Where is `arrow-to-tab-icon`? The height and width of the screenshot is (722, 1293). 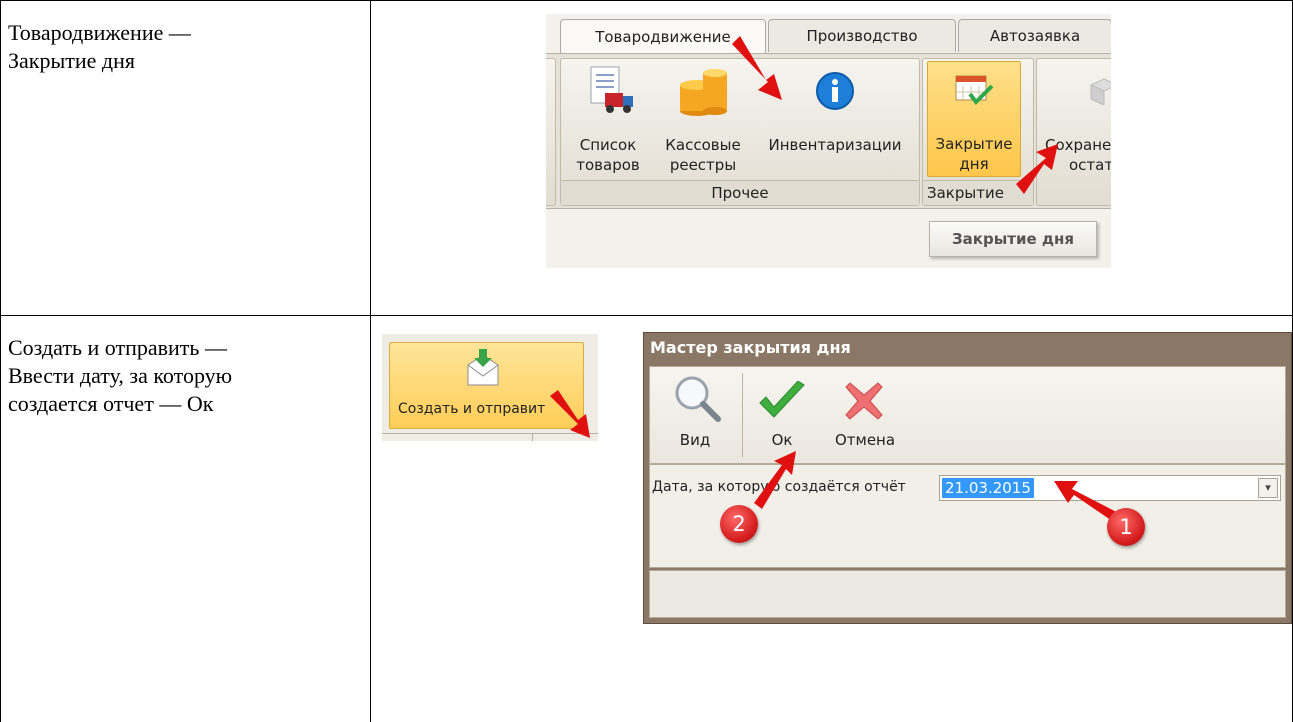 arrow-to-tab-icon is located at coordinates (757, 68).